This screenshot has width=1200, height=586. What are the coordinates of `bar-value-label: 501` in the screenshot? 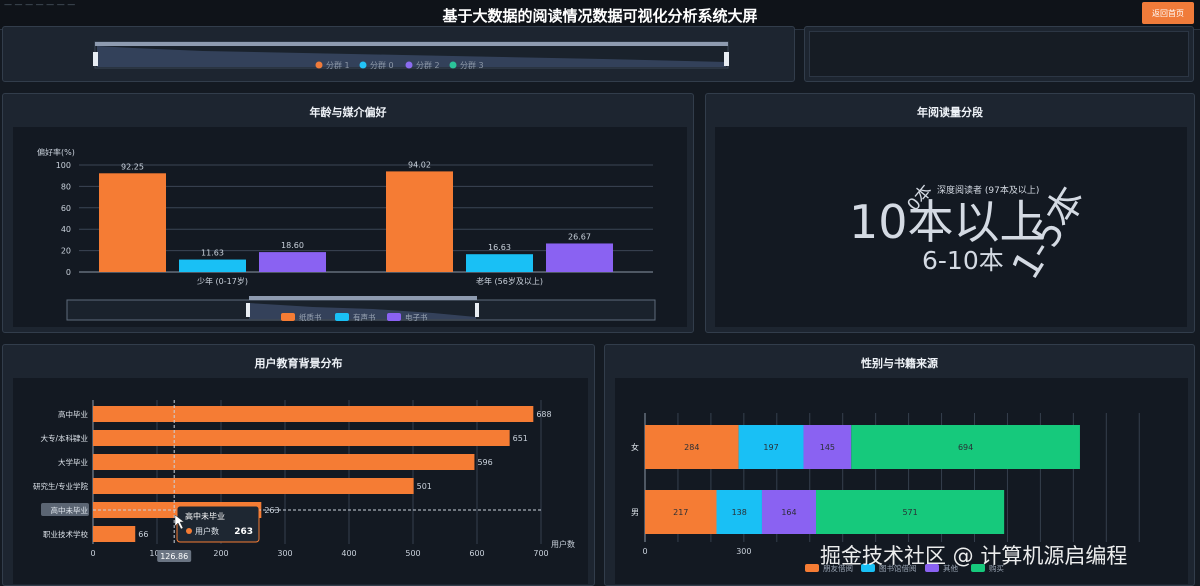 It's located at (424, 486).